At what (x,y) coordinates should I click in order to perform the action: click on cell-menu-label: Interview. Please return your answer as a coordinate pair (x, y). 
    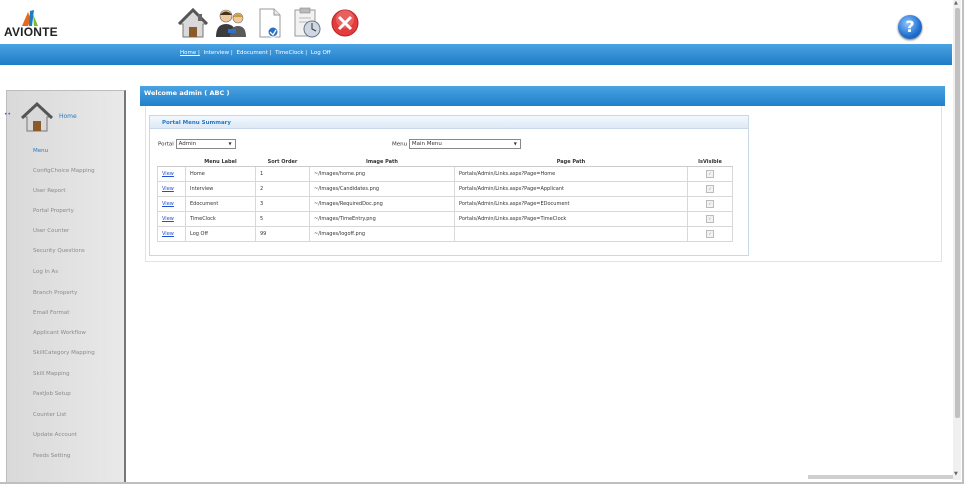
    Looking at the image, I should click on (220, 189).